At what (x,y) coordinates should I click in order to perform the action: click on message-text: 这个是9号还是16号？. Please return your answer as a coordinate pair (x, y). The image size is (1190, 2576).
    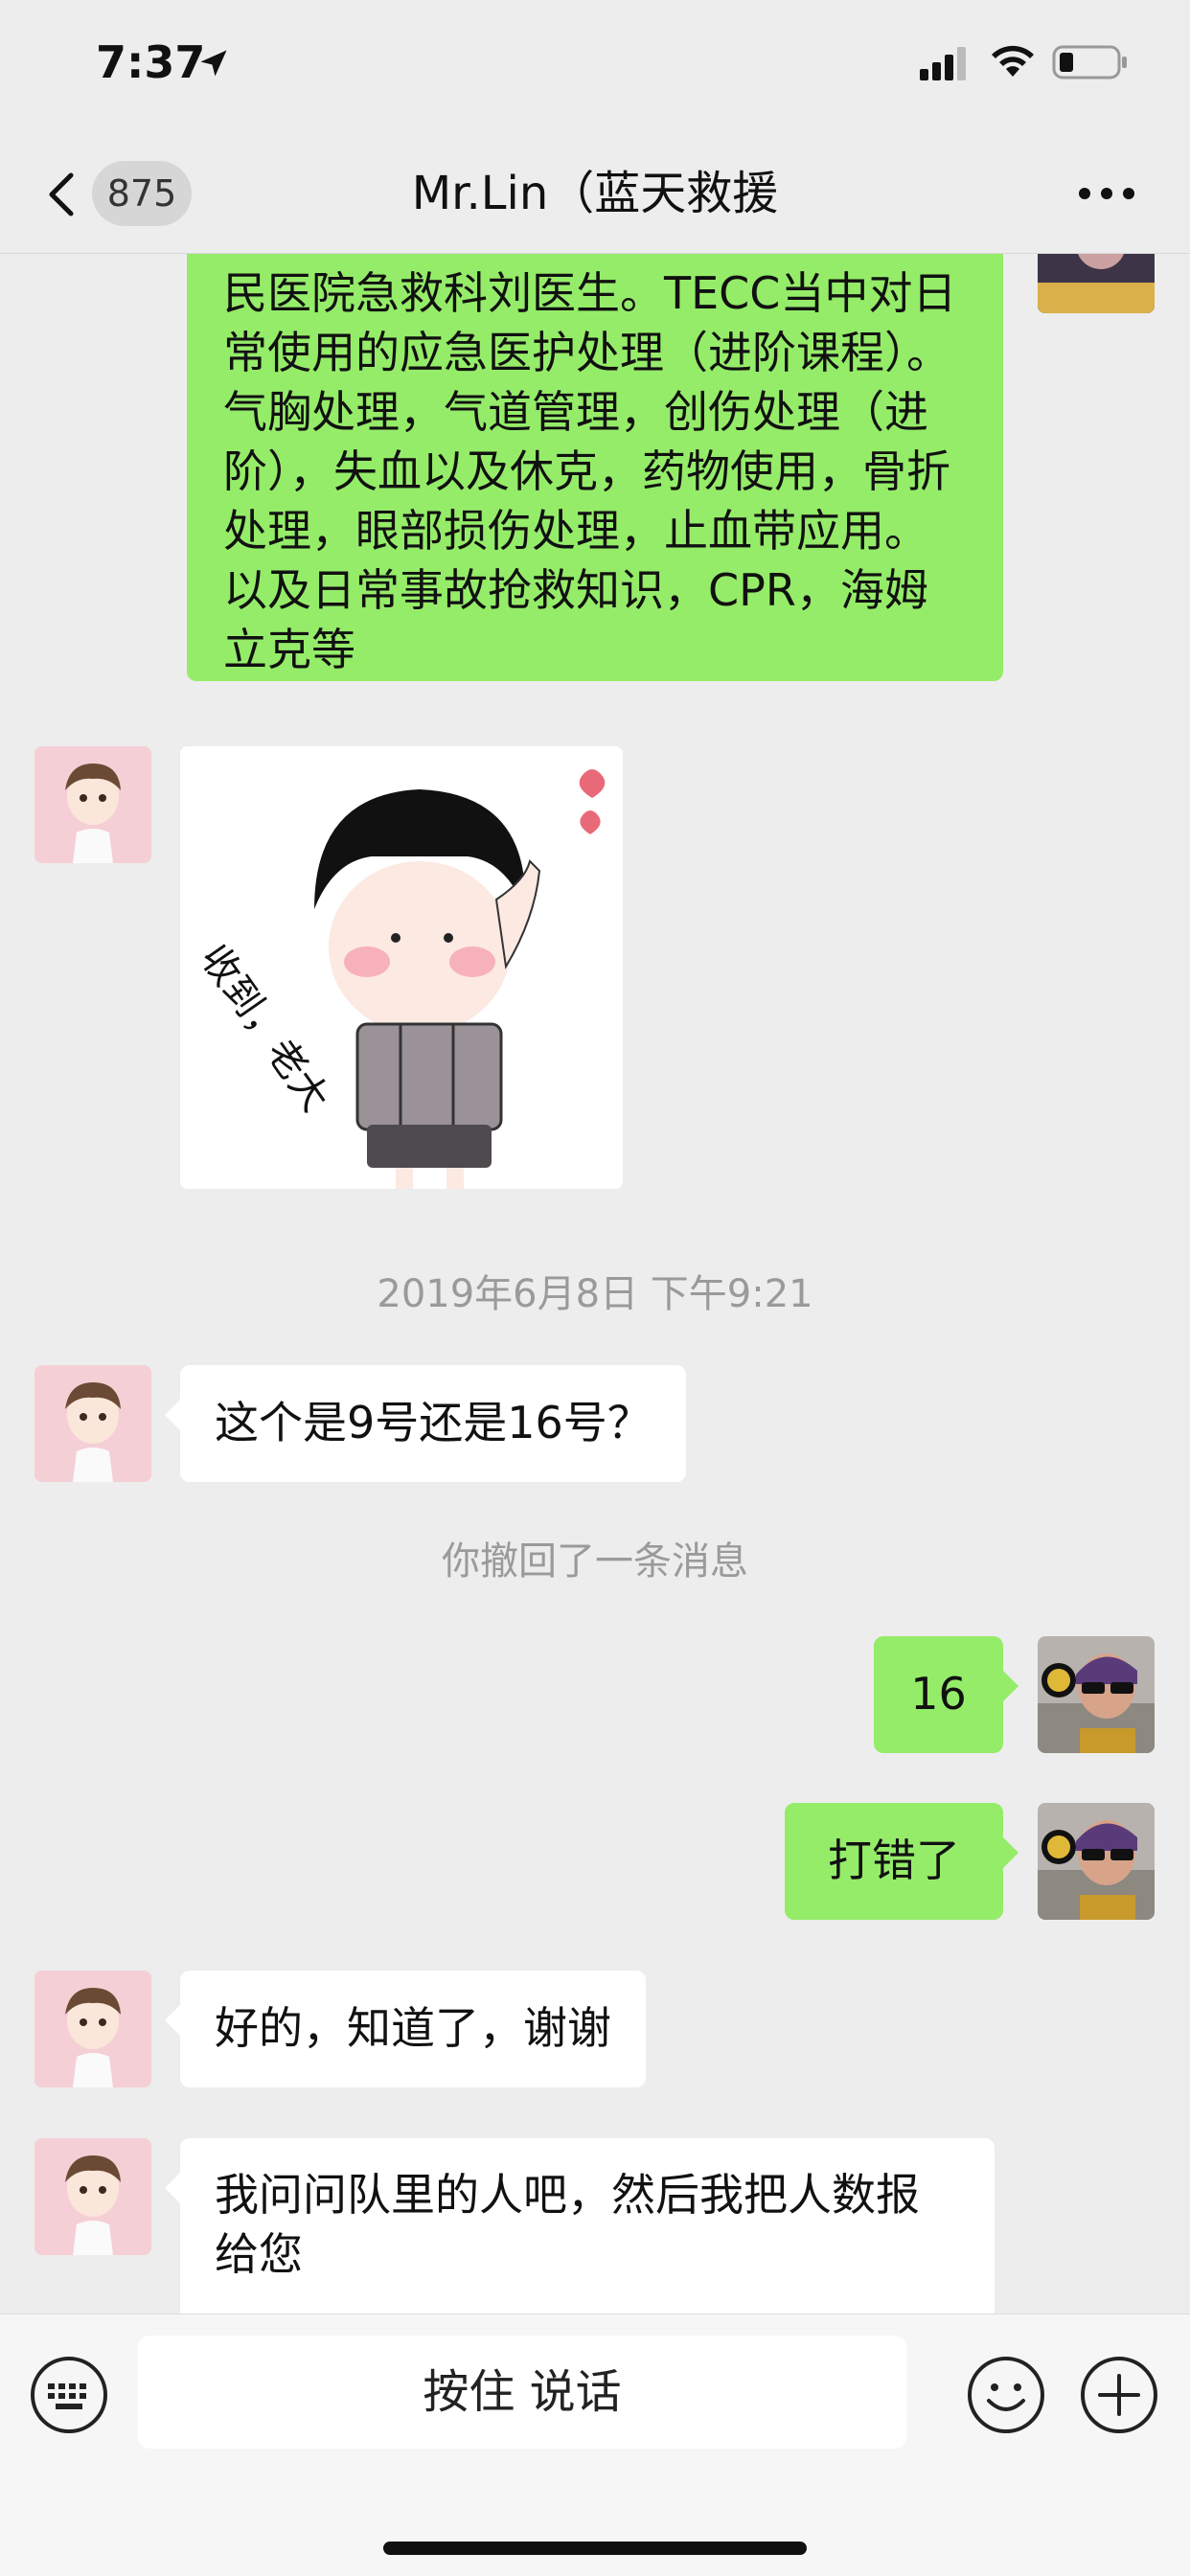
    Looking at the image, I should click on (434, 1422).